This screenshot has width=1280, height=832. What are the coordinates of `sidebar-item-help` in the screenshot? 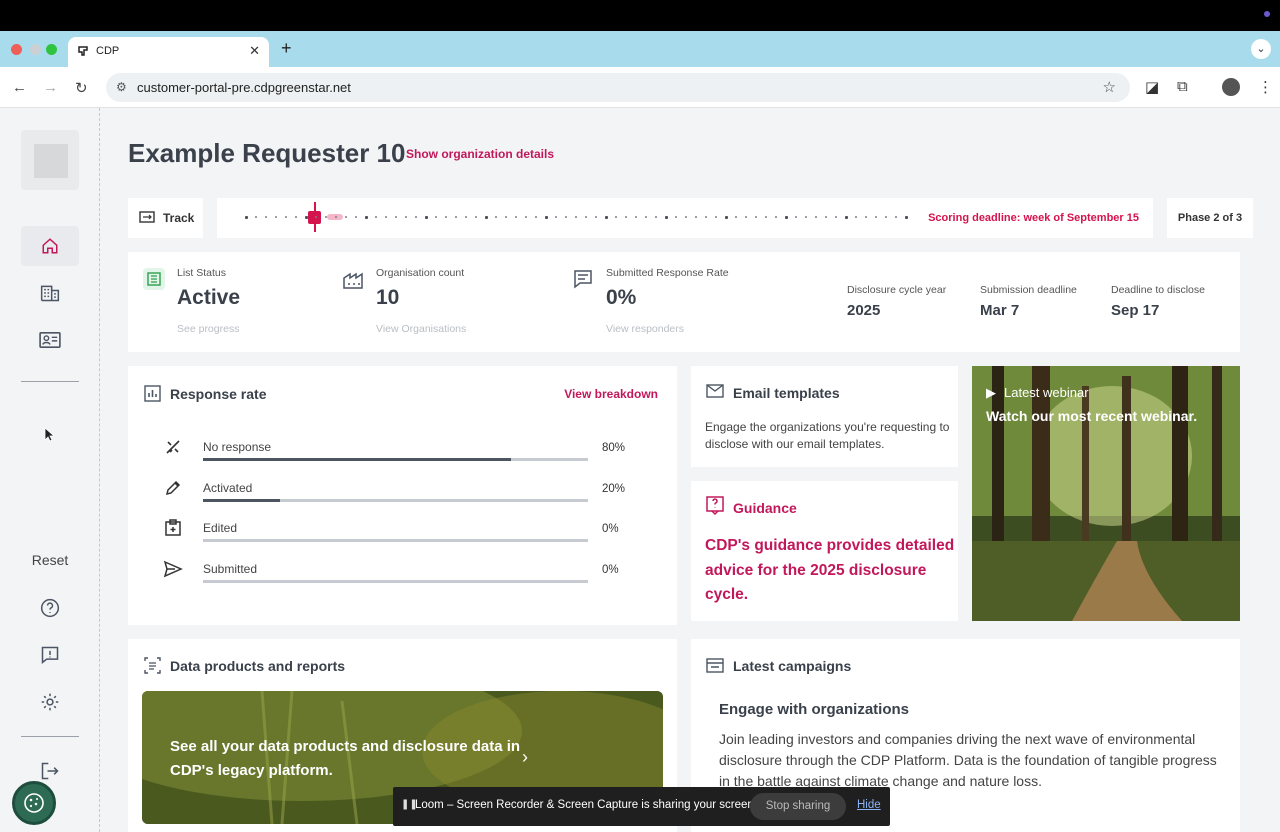 It's located at (50, 608).